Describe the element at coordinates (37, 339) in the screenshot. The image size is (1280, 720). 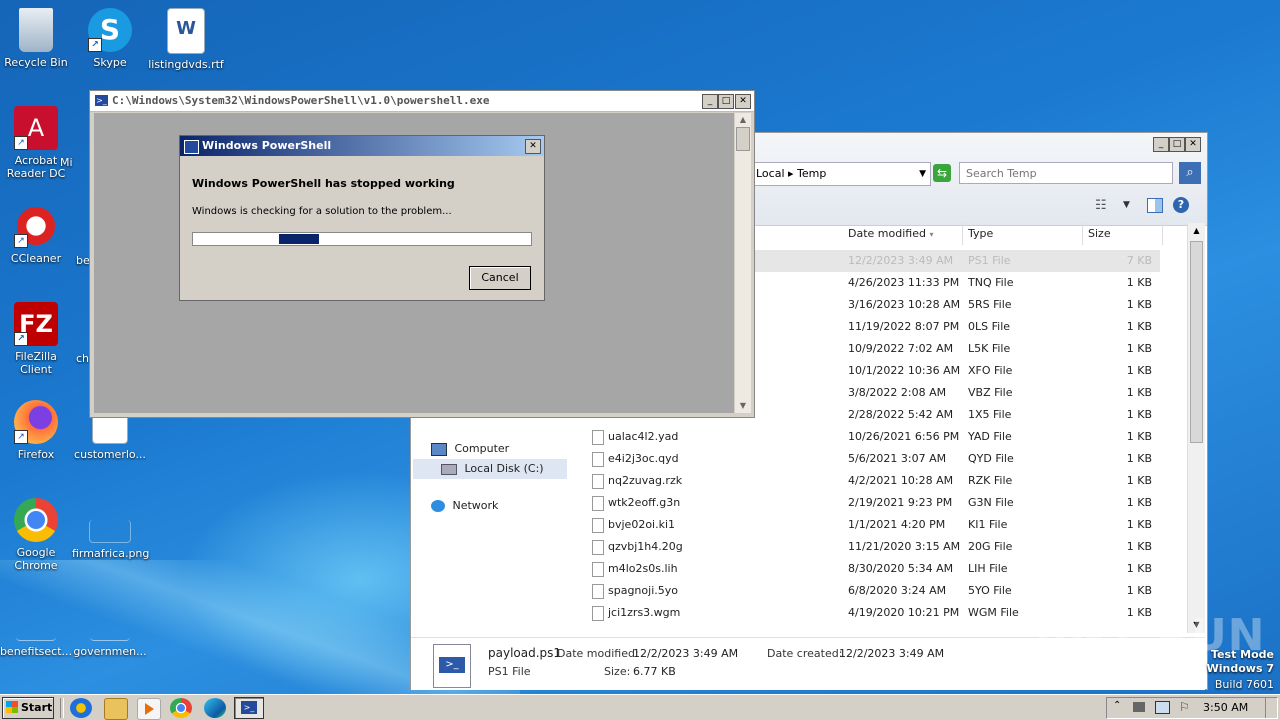
I see `desktop-icon-filezilla: FZ ↗ FileZilla Client` at that location.